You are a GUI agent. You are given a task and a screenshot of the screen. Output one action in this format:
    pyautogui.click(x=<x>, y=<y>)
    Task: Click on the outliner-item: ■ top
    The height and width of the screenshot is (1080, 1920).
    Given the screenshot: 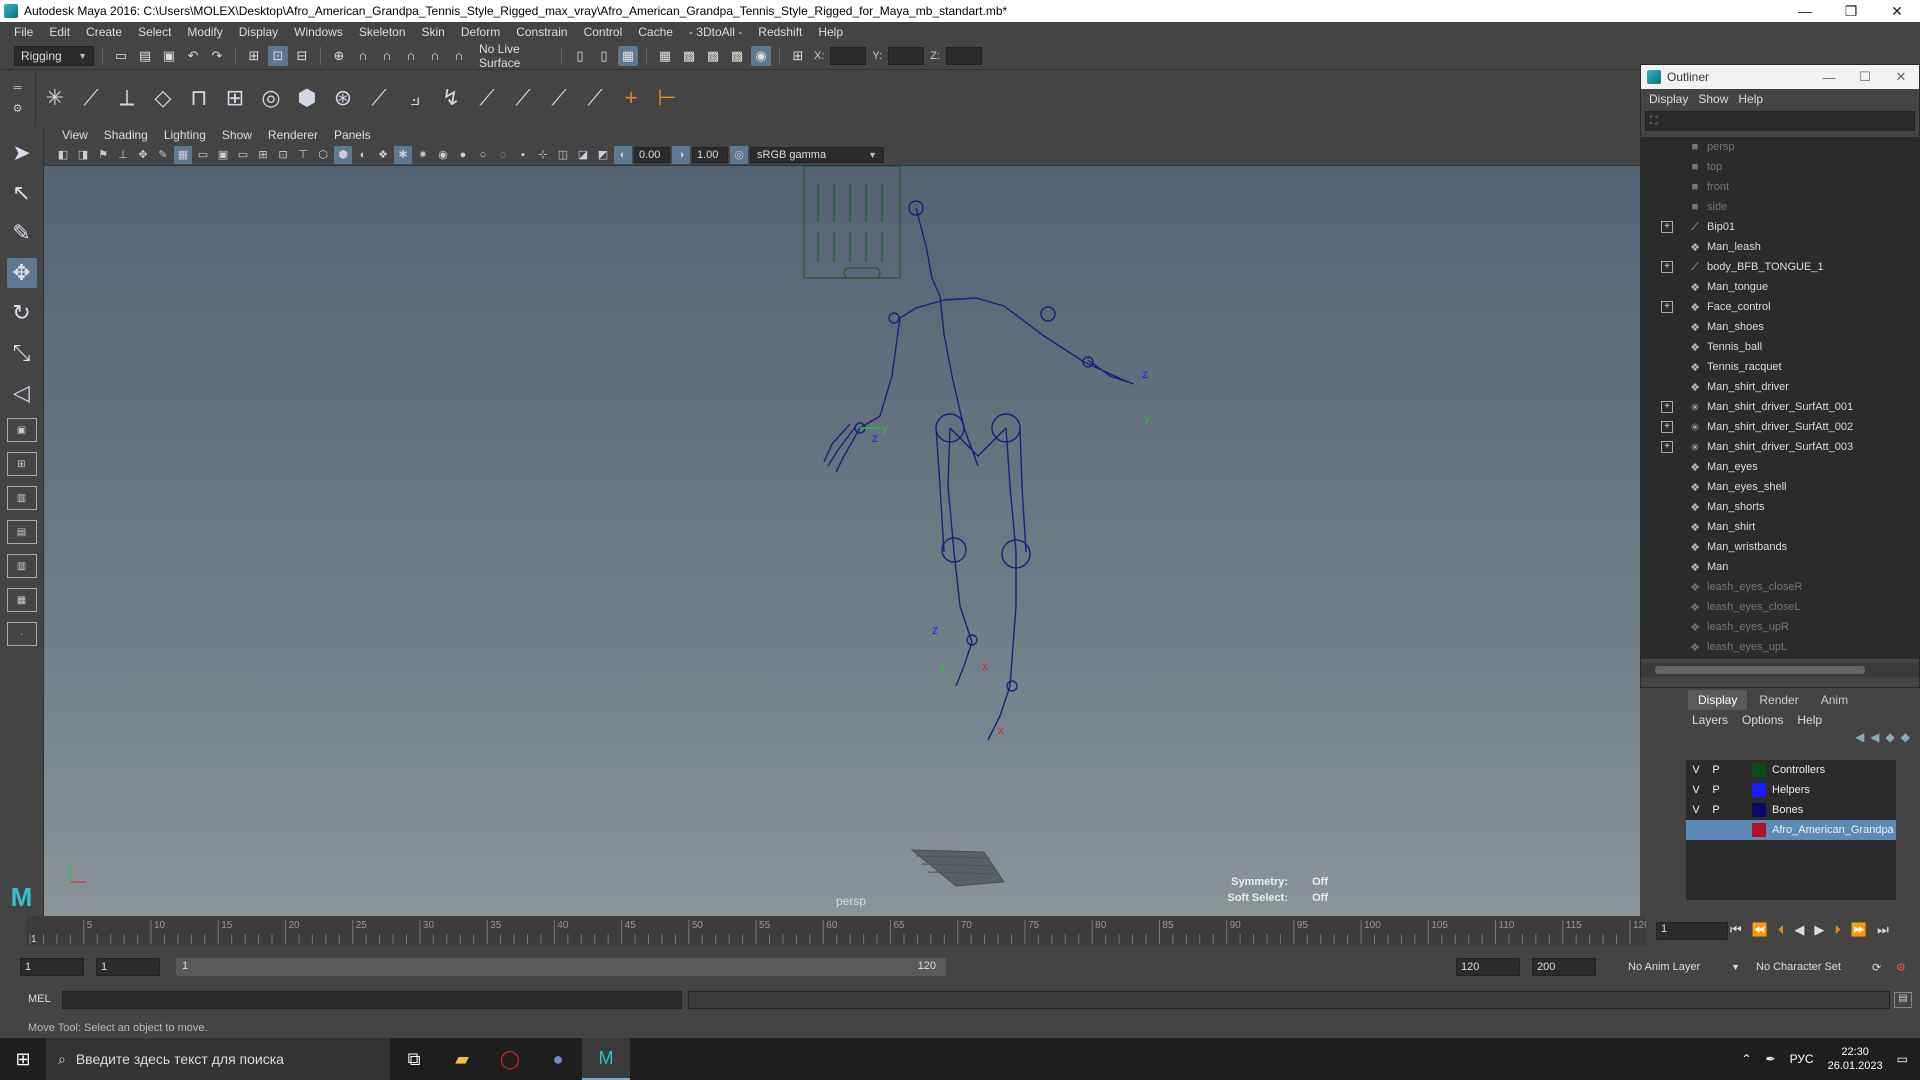 What is the action you would take?
    pyautogui.click(x=1780, y=167)
    